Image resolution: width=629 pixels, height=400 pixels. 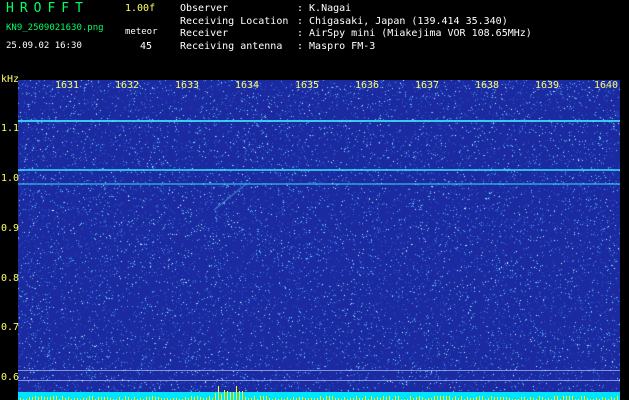 What do you see at coordinates (319, 170) in the screenshot?
I see `signal-line-middle` at bounding box center [319, 170].